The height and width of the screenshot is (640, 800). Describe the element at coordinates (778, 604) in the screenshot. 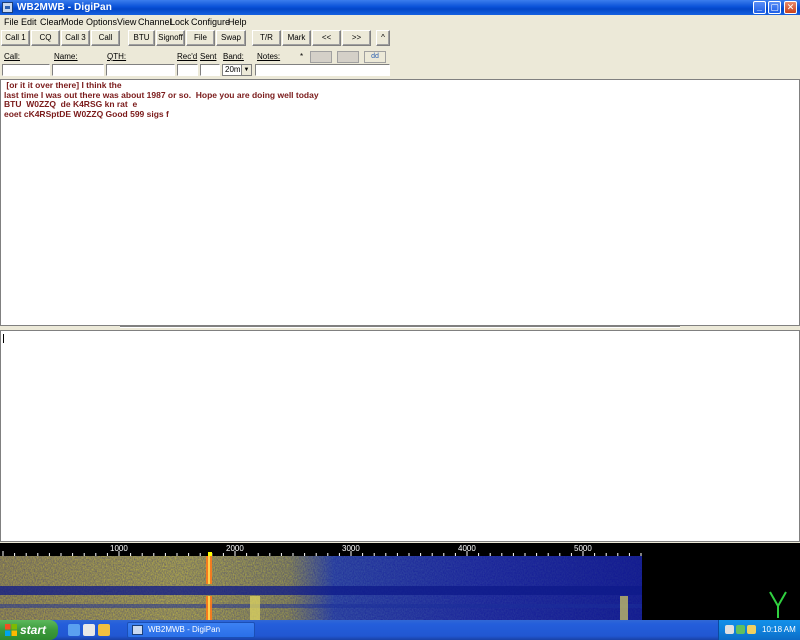

I see `afc-indicator-icon` at that location.